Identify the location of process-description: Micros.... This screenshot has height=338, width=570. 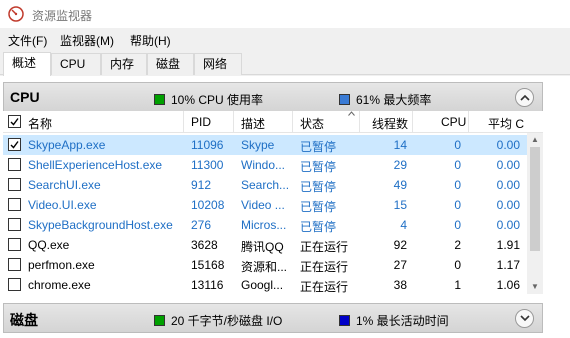
(264, 225).